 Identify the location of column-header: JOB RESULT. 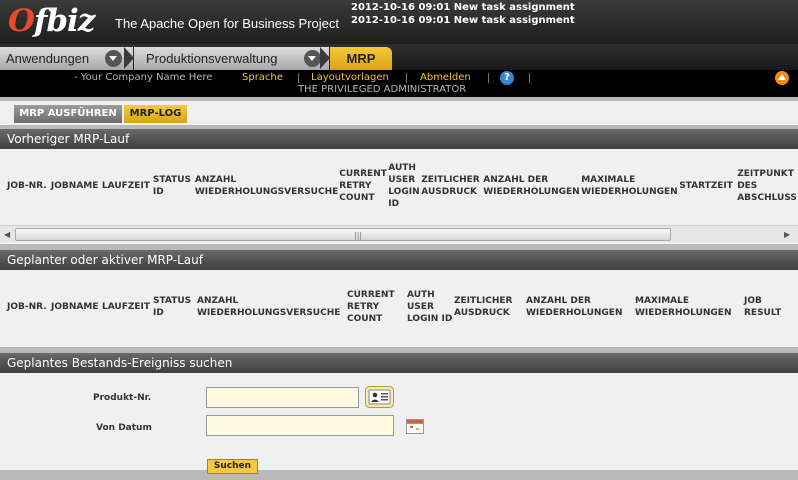
(763, 307).